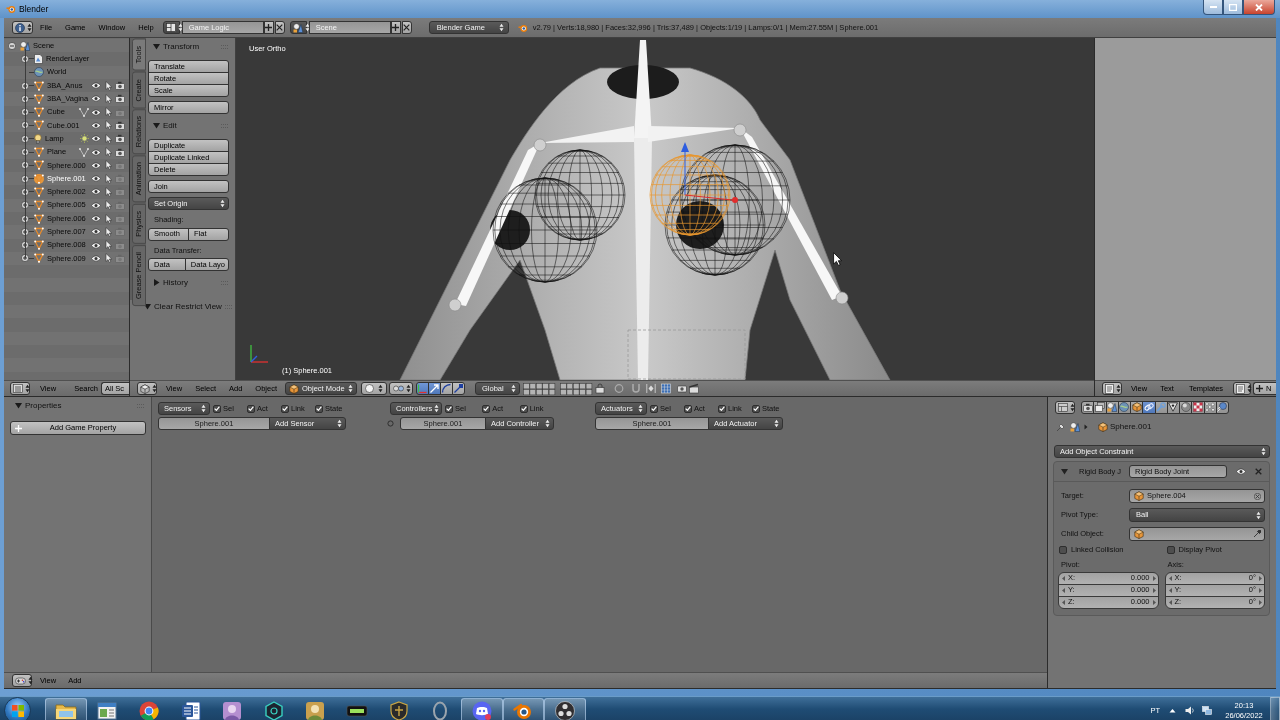  Describe the element at coordinates (1197, 534) in the screenshot. I see `object-field` at that location.